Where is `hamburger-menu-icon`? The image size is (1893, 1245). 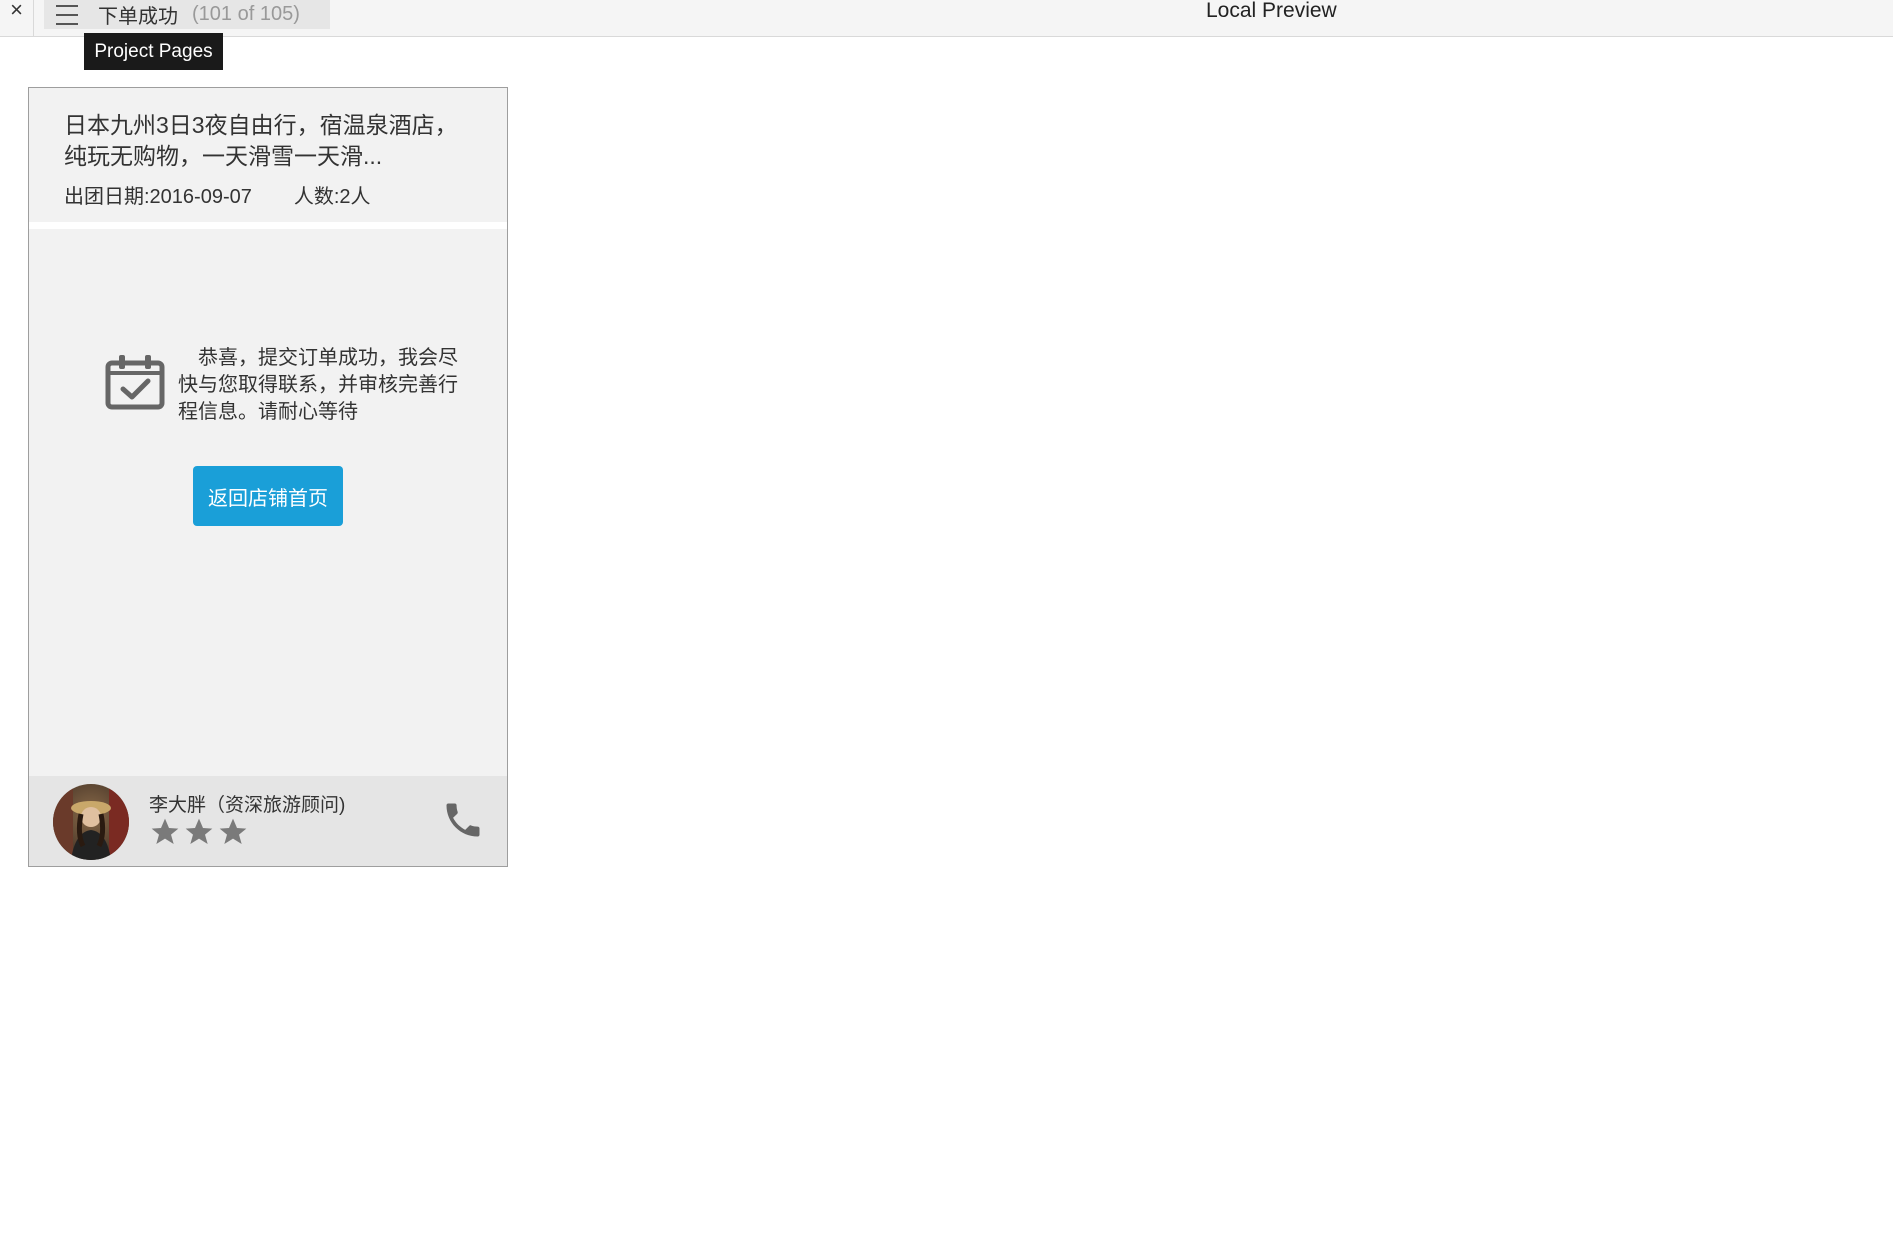
hamburger-menu-icon is located at coordinates (68, 14).